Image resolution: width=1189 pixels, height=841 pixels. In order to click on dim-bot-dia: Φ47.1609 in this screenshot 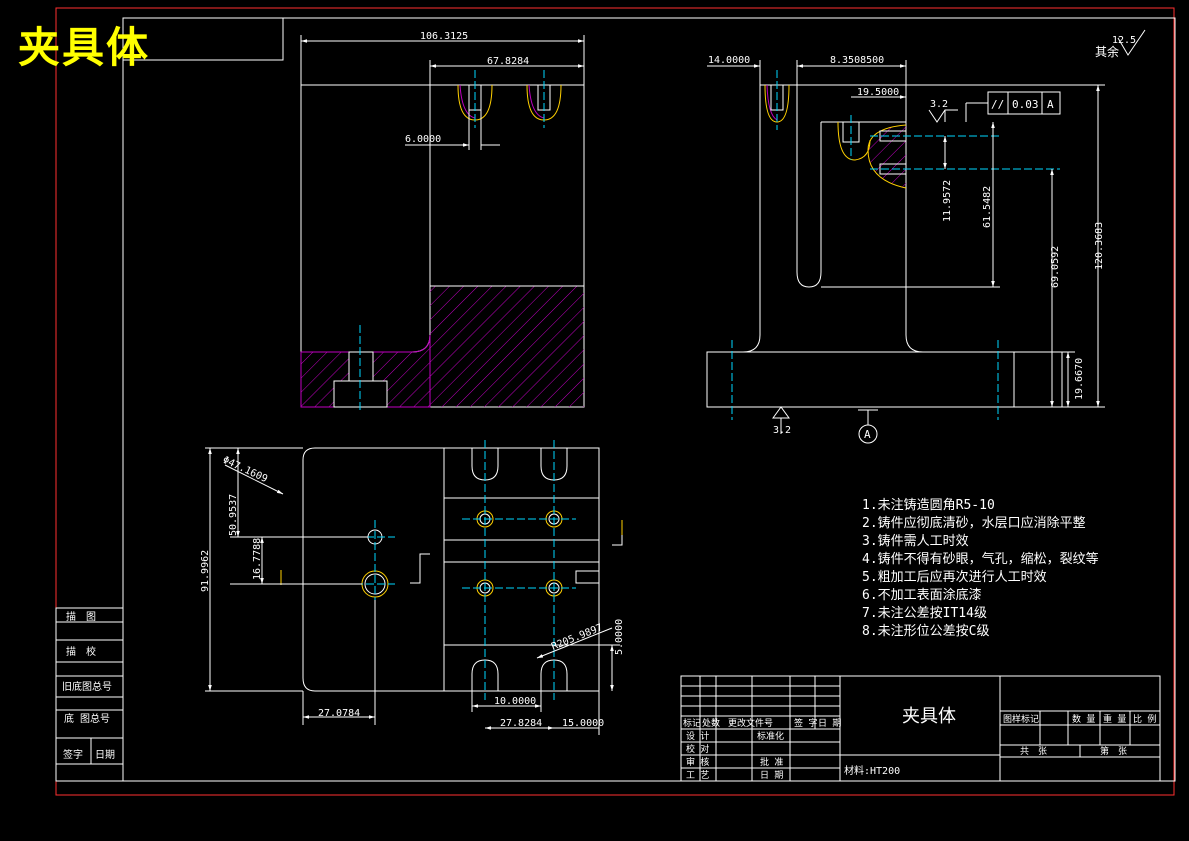, I will do `click(245, 470)`.